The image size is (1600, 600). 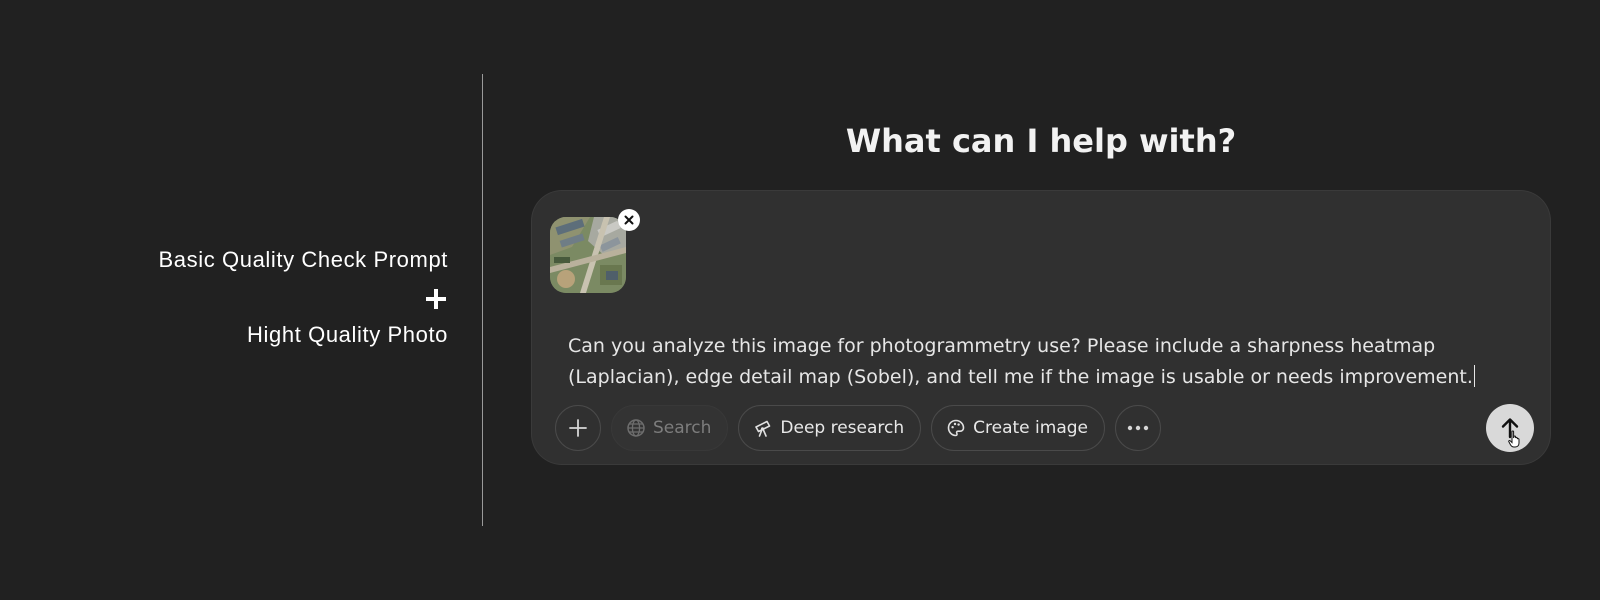 I want to click on ellipsis-icon, so click(x=1138, y=428).